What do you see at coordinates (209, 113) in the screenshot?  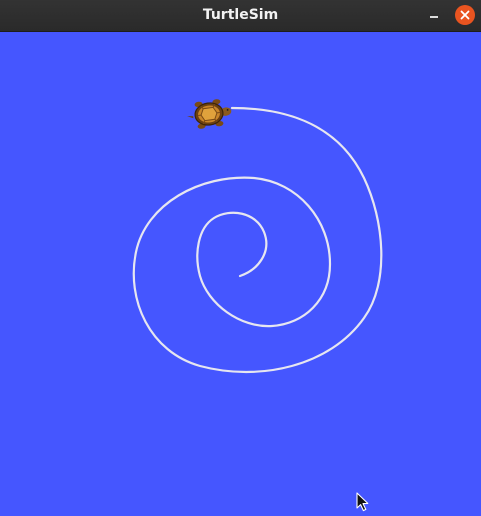 I see `turtle-icon` at bounding box center [209, 113].